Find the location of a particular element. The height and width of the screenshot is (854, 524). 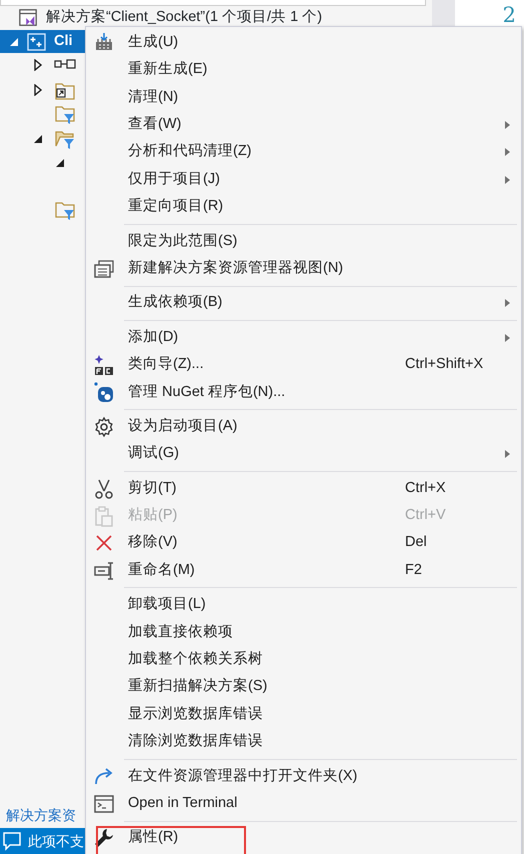

project-icon is located at coordinates (37, 41).